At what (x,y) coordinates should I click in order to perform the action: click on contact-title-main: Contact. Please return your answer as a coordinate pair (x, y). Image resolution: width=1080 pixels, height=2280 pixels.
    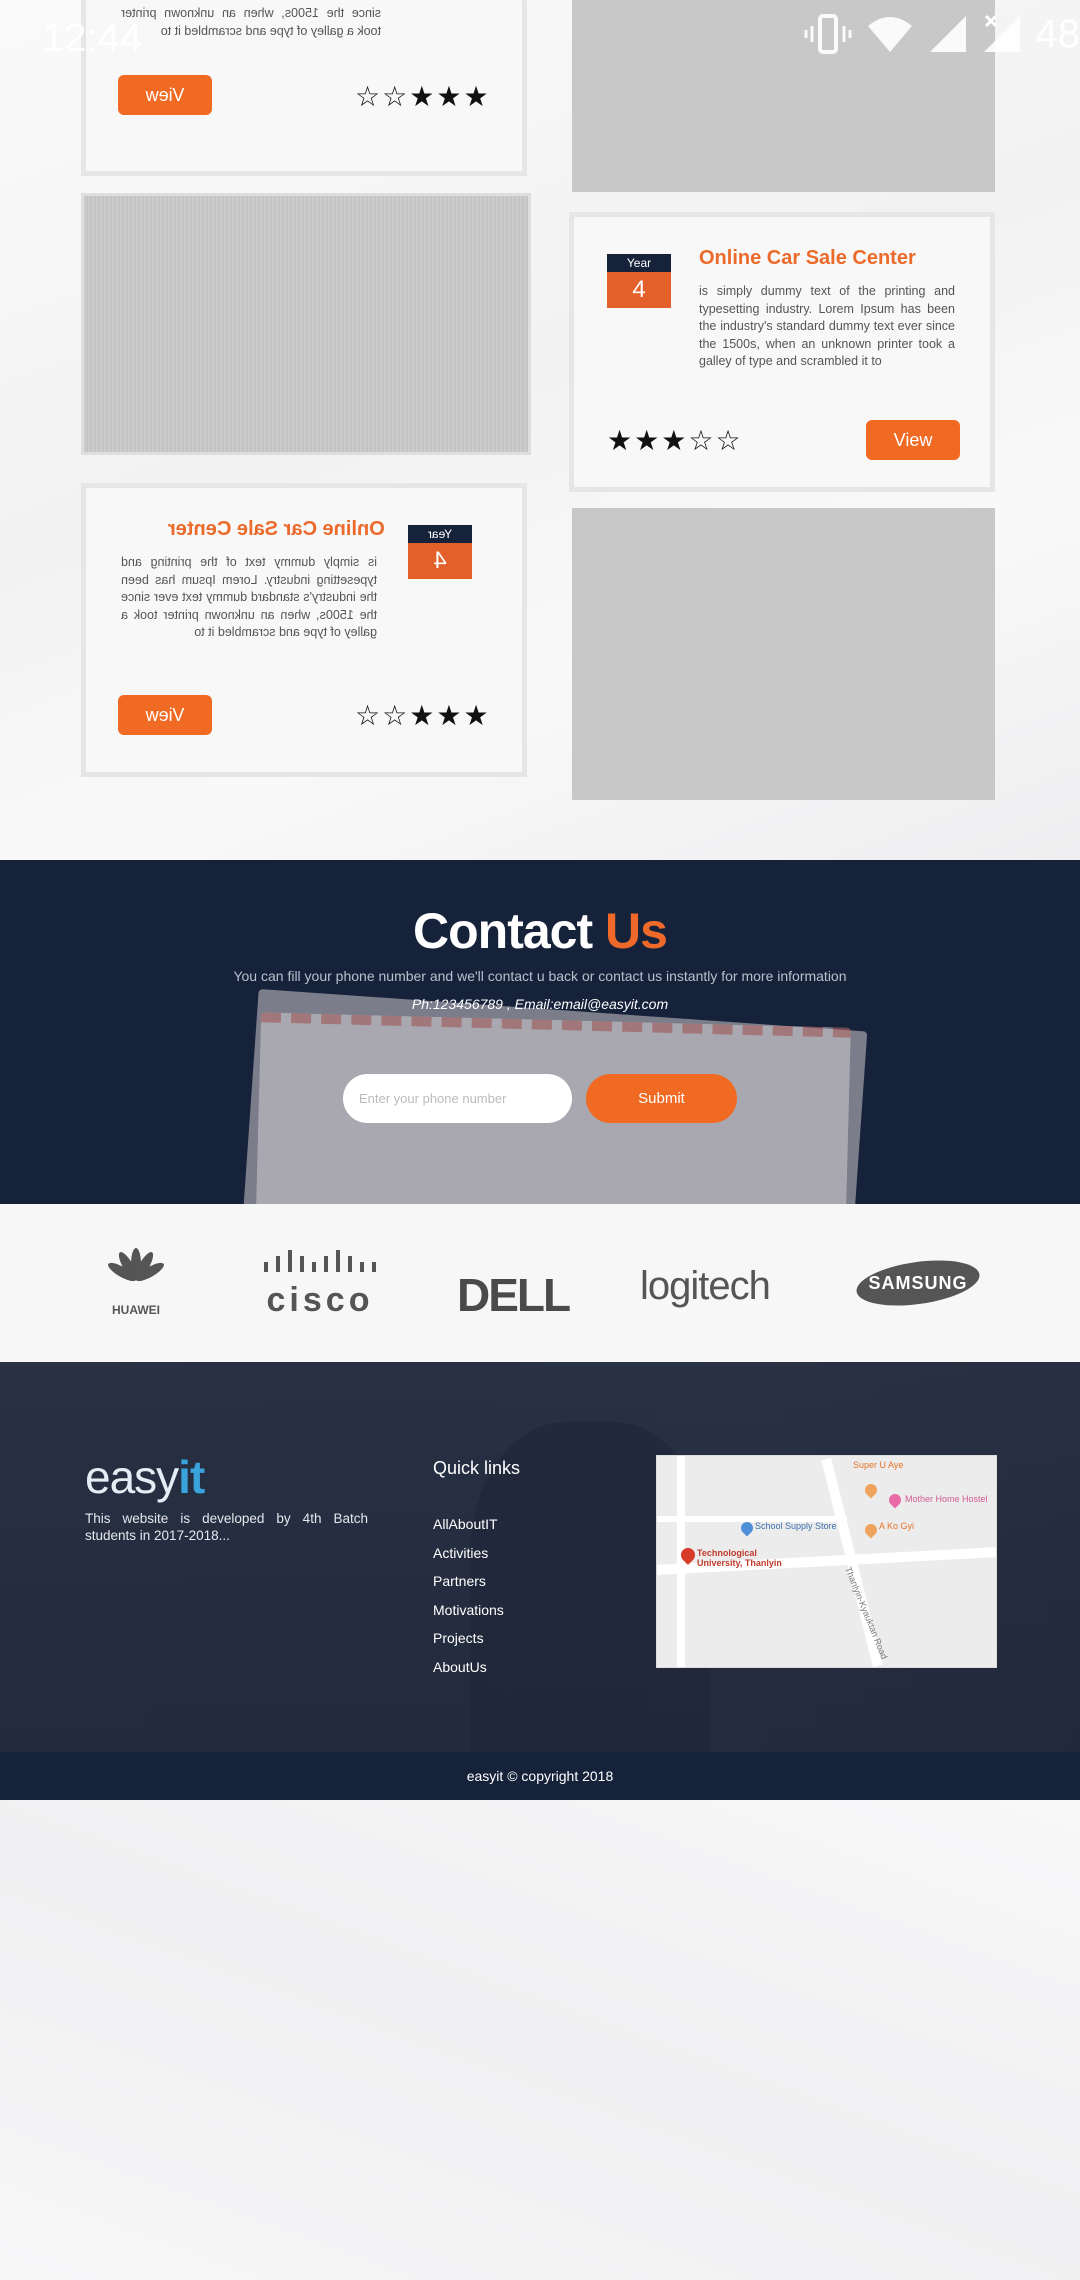
    Looking at the image, I should click on (503, 931).